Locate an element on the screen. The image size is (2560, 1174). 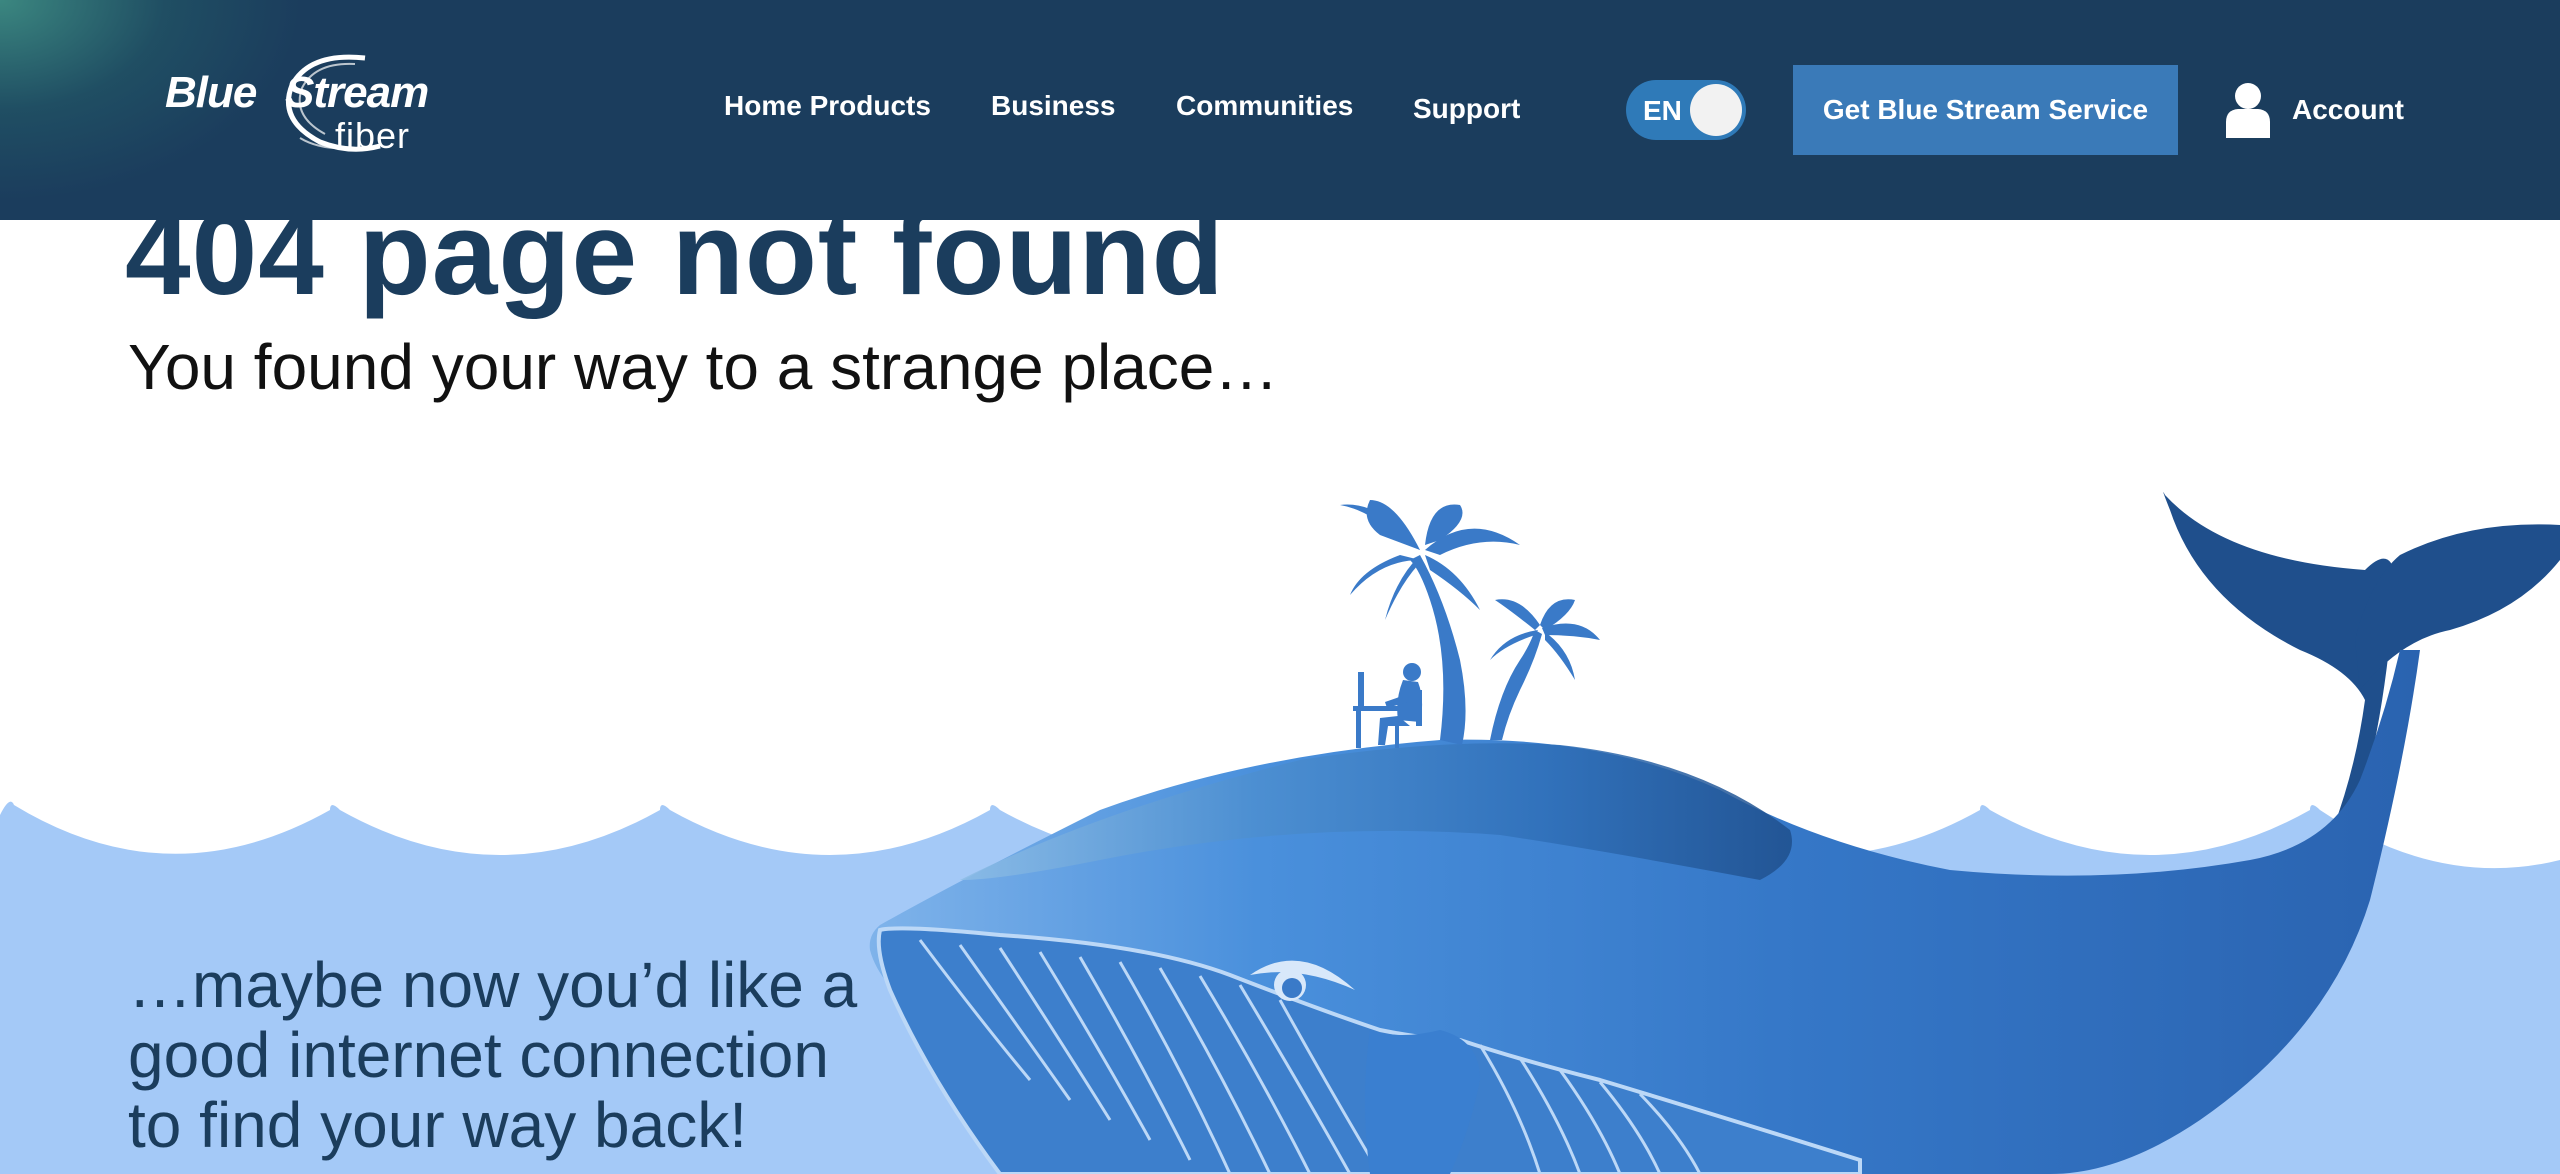
language-toggle: EN is located at coordinates (1686, 110).